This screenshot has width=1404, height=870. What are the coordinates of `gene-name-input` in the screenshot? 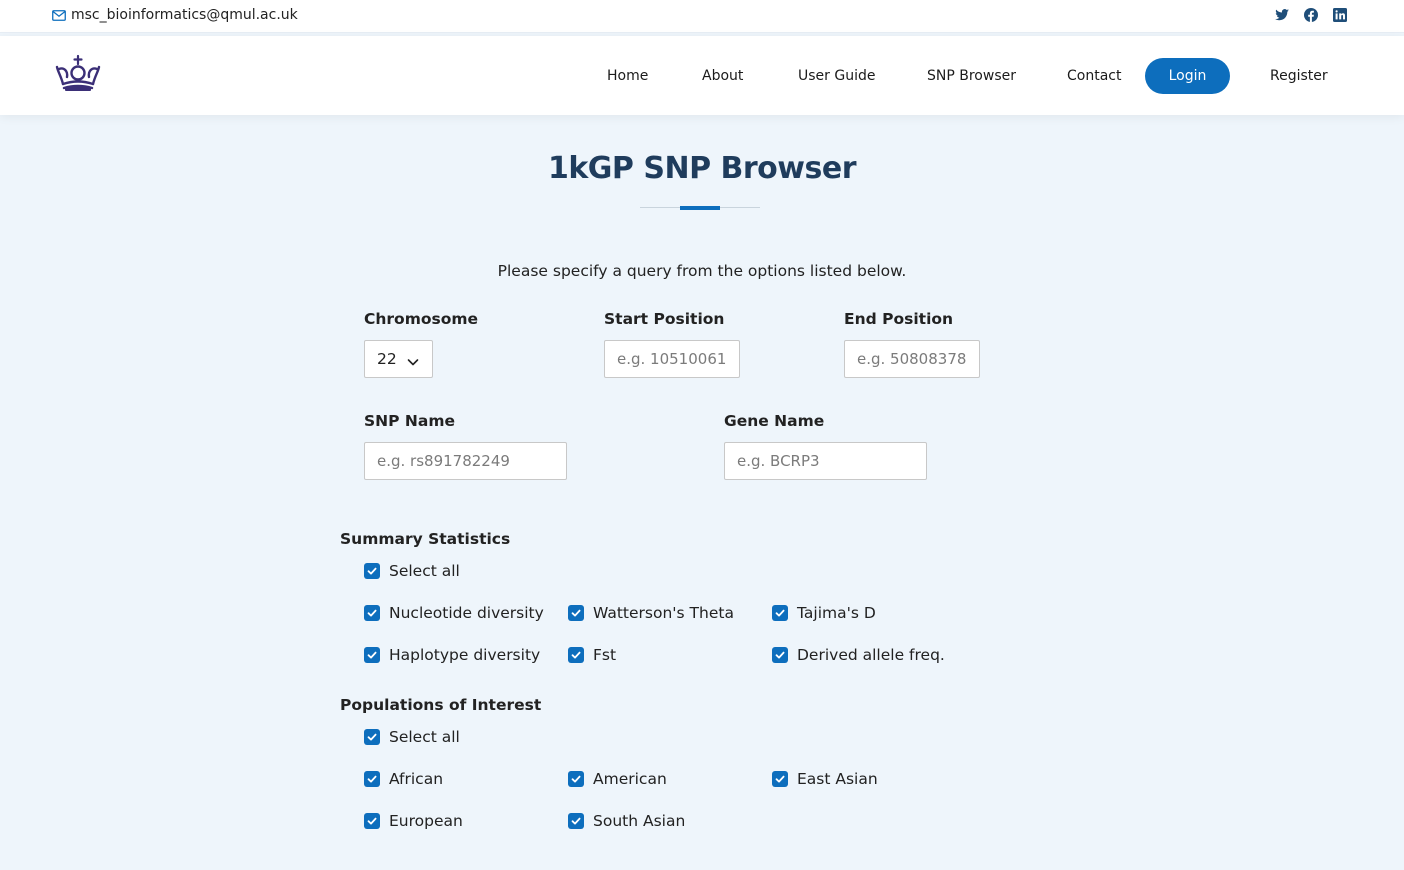 It's located at (825, 461).